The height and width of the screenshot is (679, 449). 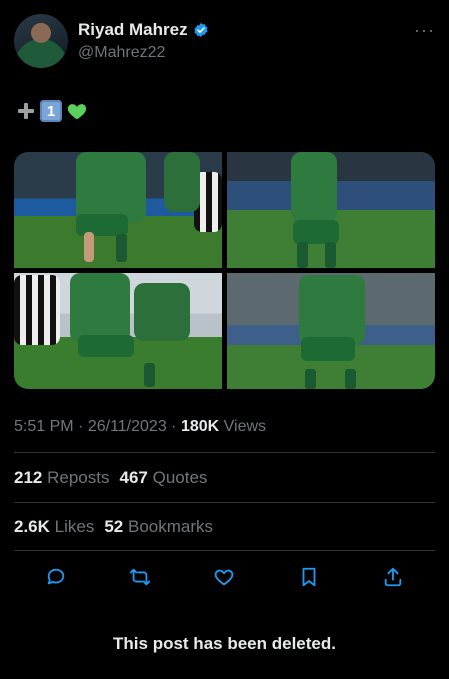 What do you see at coordinates (77, 112) in the screenshot?
I see `green-heart-icon` at bounding box center [77, 112].